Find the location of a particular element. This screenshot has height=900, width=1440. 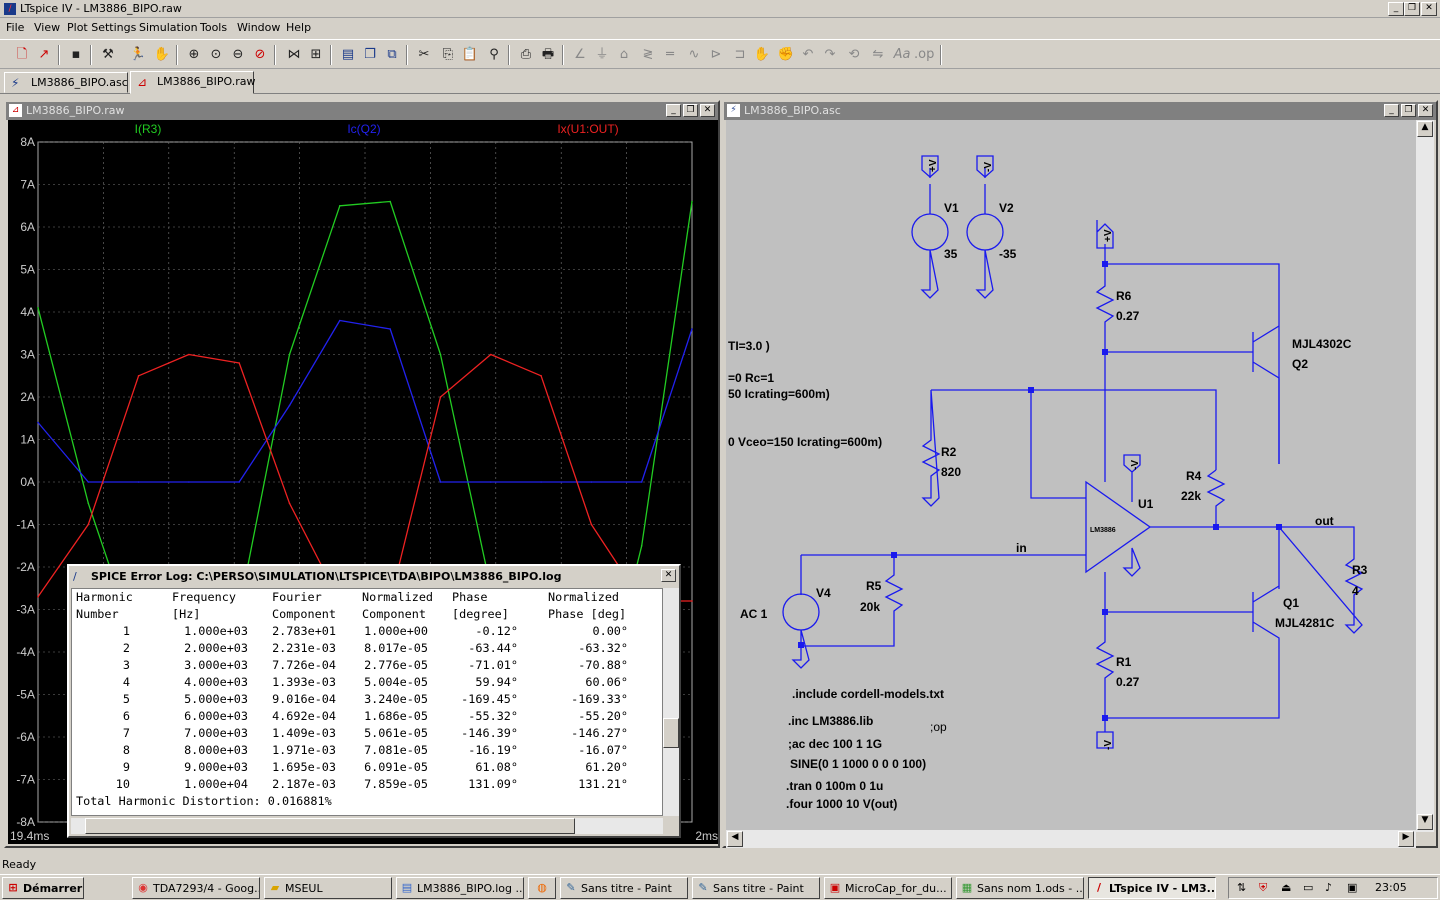

wire-icon: ∠ is located at coordinates (580, 55).